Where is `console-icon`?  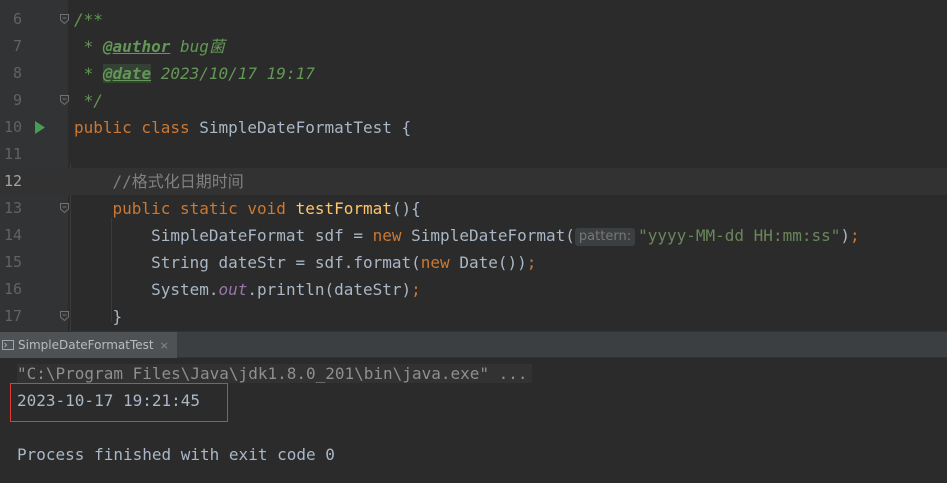 console-icon is located at coordinates (8, 345).